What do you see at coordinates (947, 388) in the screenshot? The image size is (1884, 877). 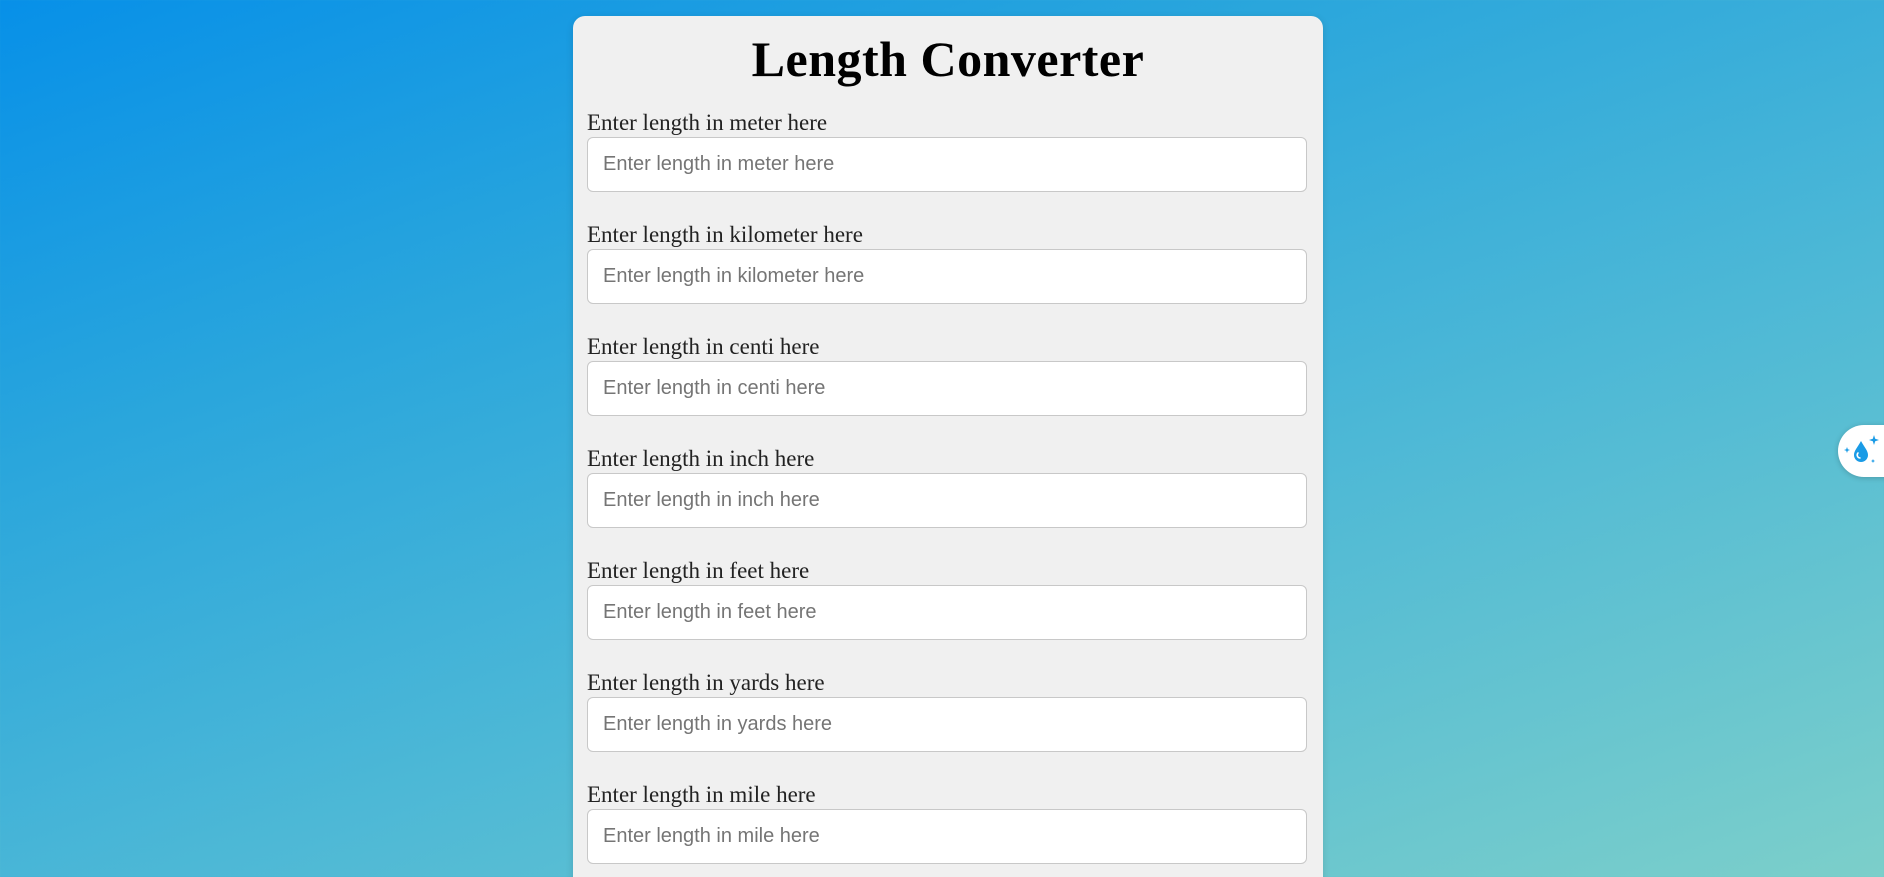 I see `centi-input` at bounding box center [947, 388].